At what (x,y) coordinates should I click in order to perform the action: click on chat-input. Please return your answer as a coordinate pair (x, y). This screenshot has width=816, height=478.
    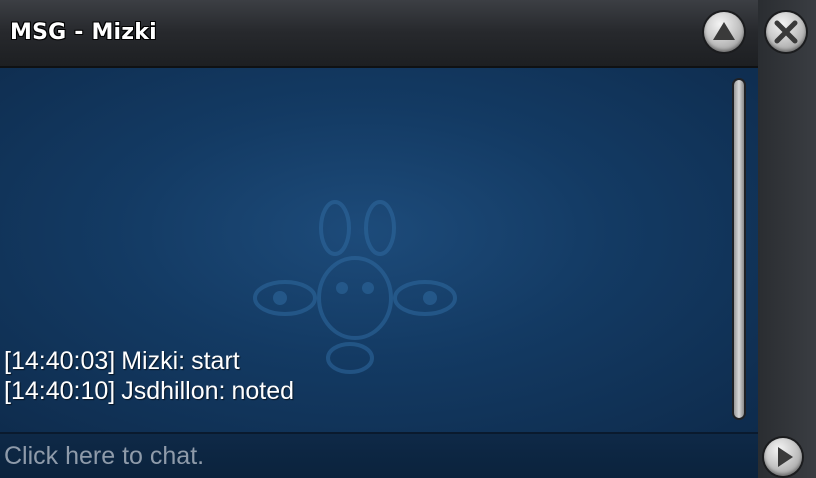
    Looking at the image, I should click on (372, 456).